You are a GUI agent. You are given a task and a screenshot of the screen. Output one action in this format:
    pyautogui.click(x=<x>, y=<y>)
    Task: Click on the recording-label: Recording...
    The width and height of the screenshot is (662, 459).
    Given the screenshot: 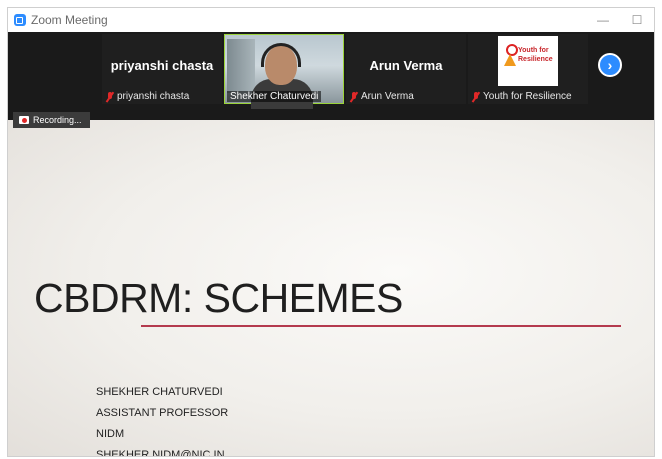 What is the action you would take?
    pyautogui.click(x=57, y=120)
    